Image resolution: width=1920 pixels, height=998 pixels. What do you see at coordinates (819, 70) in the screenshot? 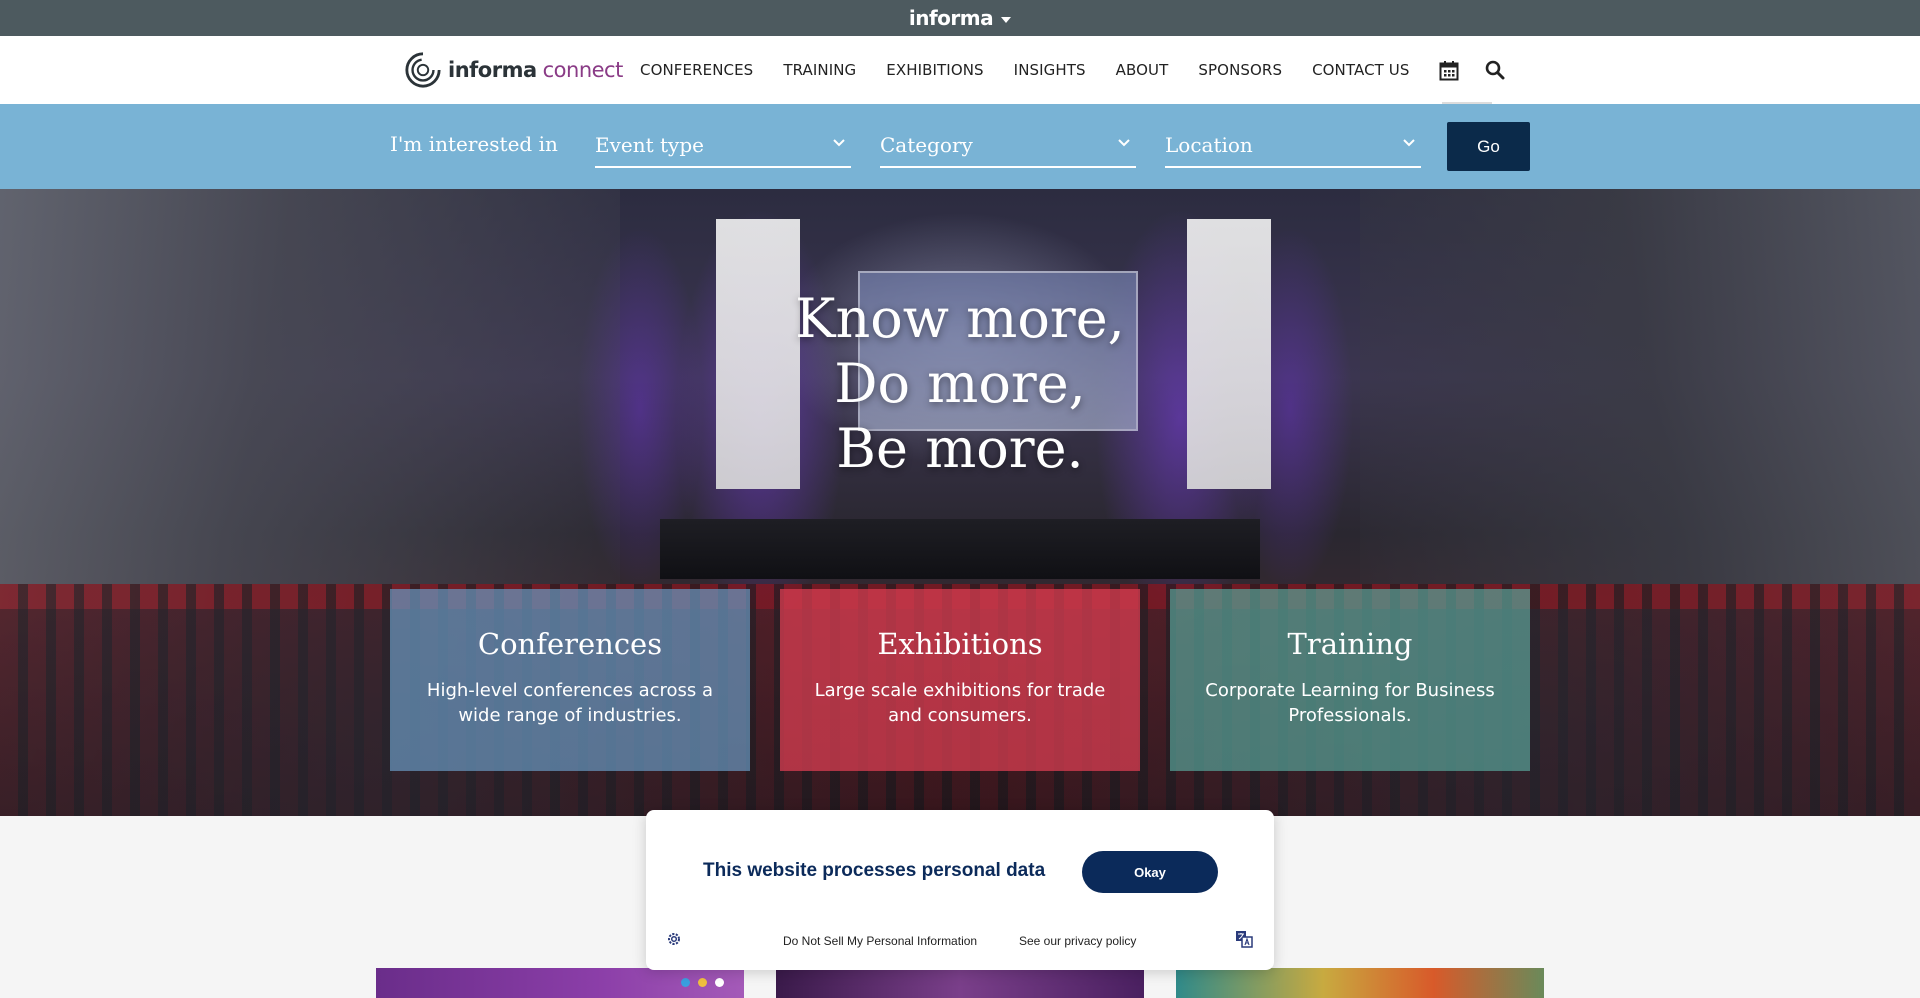
I see `nav-item-training: TRAINING` at bounding box center [819, 70].